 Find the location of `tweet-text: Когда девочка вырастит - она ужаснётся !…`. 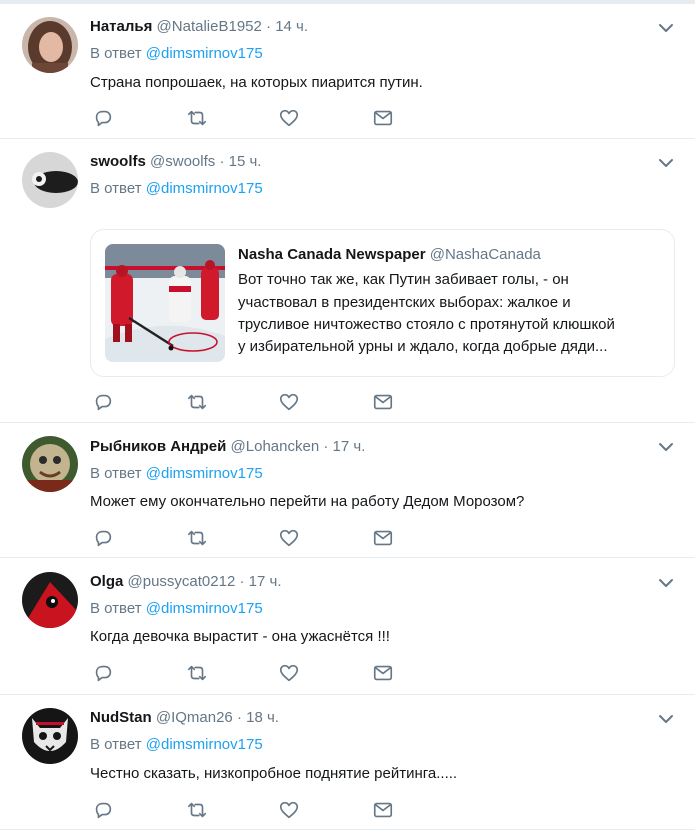

tweet-text: Когда девочка вырастит - она ужаснётся !… is located at coordinates (240, 636).